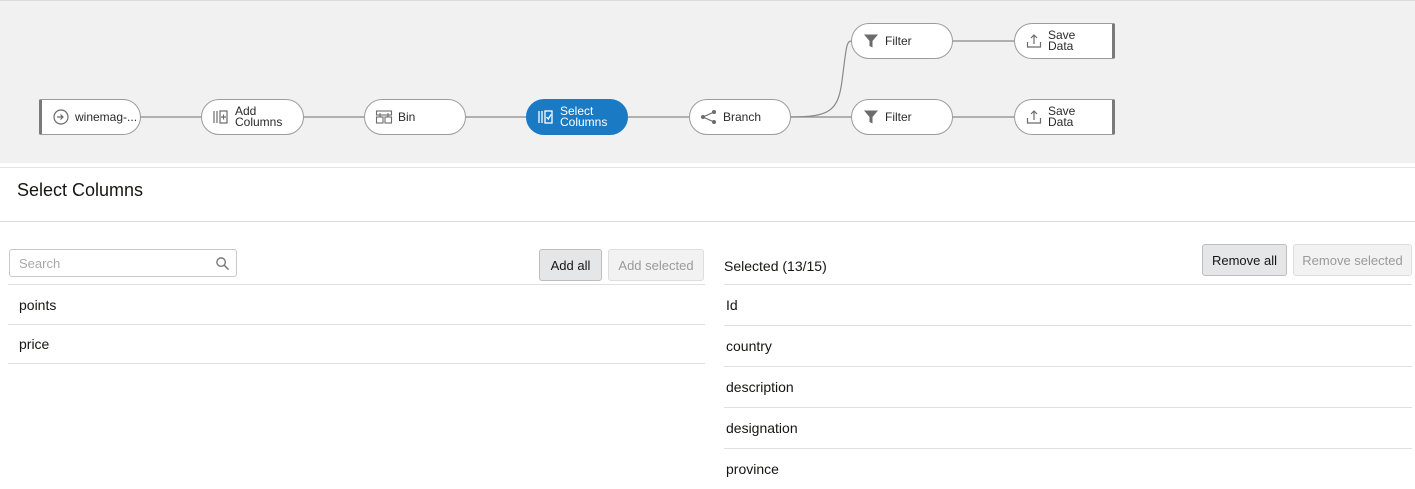 This screenshot has height=489, width=1415. Describe the element at coordinates (384, 117) in the screenshot. I see `bin-icon` at that location.